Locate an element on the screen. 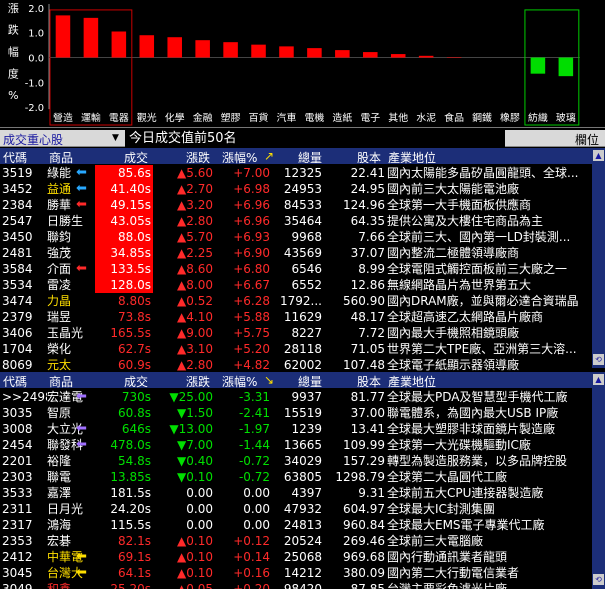  percent-cell: +4.82 is located at coordinates (251, 365).